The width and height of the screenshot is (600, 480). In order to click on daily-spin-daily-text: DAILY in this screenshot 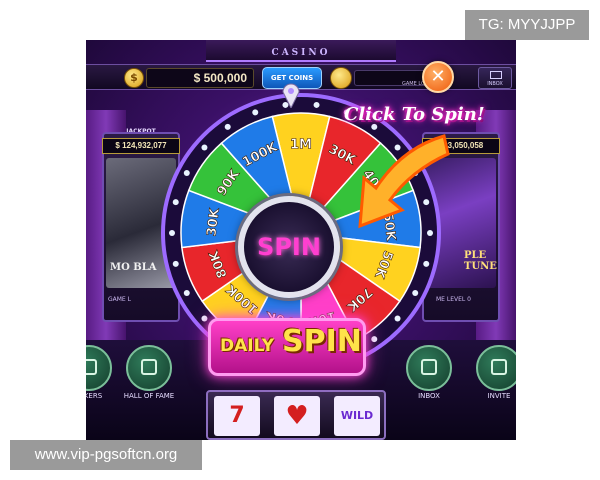, I will do `click(247, 346)`.